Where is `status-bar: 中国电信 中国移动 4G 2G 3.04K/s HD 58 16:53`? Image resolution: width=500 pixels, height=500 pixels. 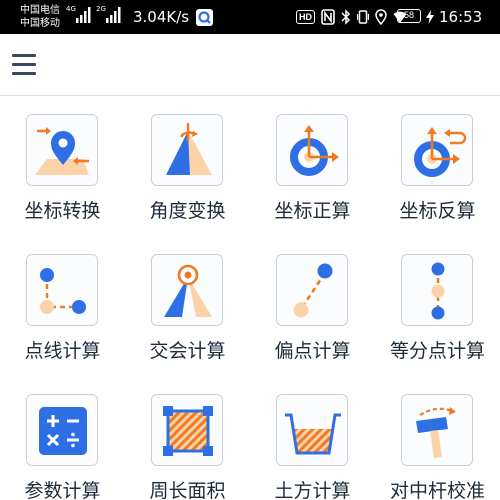 status-bar: 中国电信 中国移动 4G 2G 3.04K/s HD 58 16:53 is located at coordinates (250, 17).